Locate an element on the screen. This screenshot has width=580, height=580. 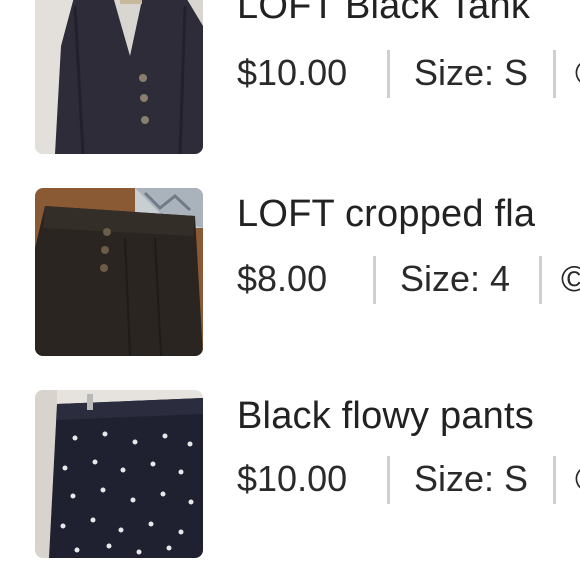
black-cropped-pants-photo-icon is located at coordinates (119, 272).